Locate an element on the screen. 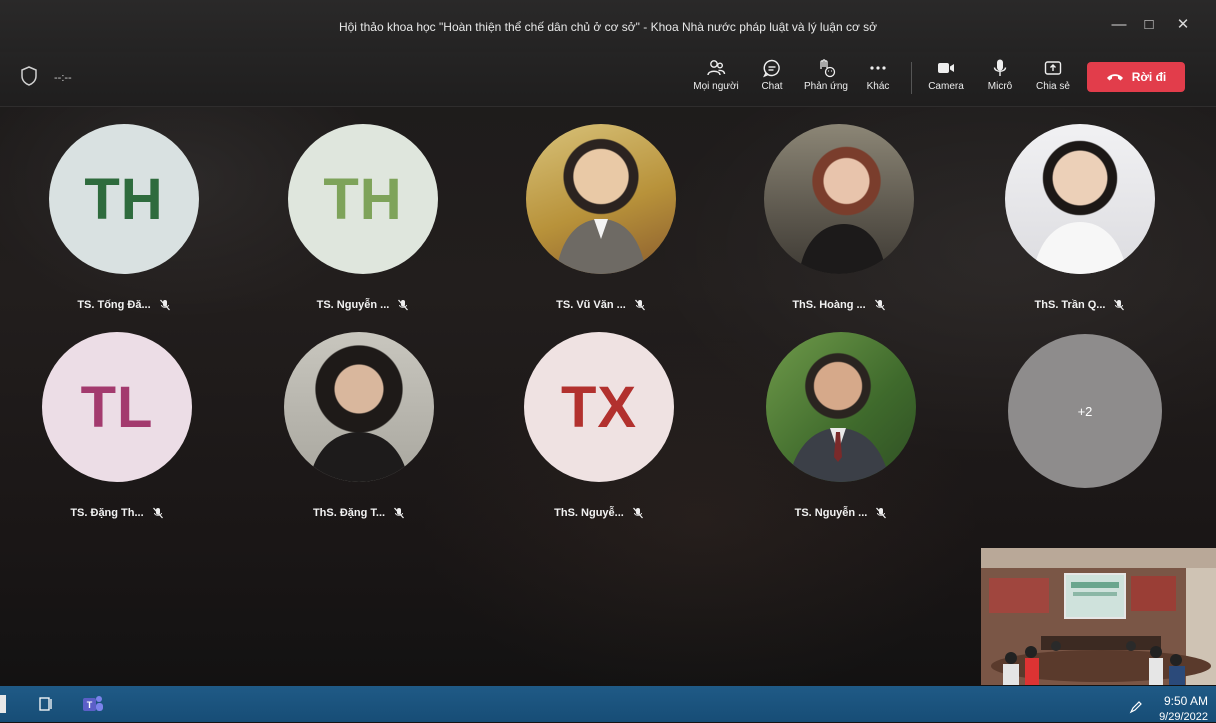 The height and width of the screenshot is (723, 1216). clock-date: 9/29/2022 is located at coordinates (1183, 717).